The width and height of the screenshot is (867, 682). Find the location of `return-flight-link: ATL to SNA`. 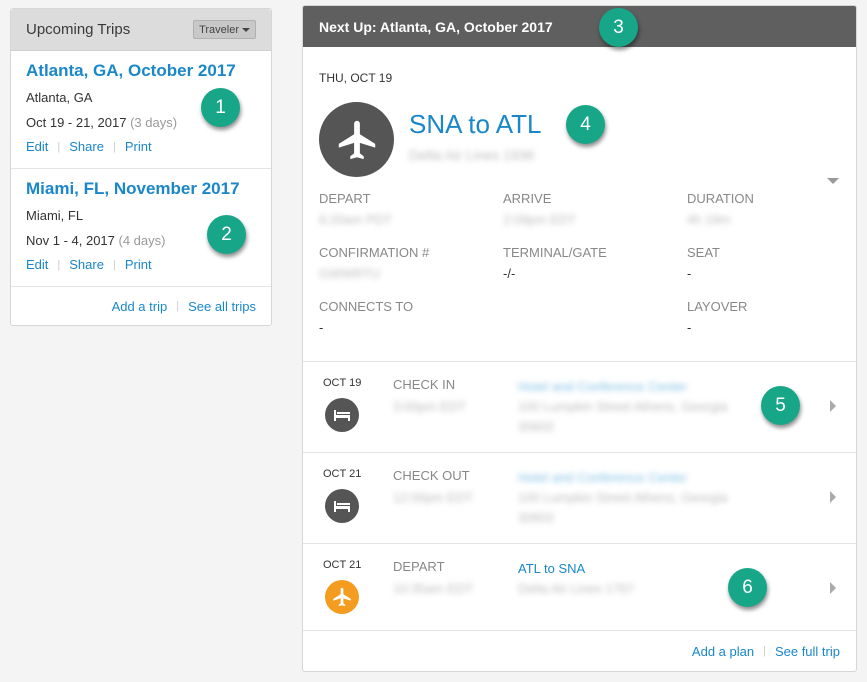

return-flight-link: ATL to SNA is located at coordinates (551, 568).